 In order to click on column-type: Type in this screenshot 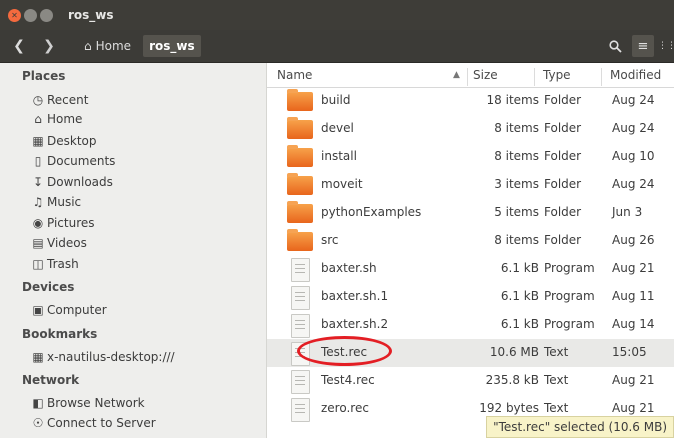, I will do `click(557, 75)`.